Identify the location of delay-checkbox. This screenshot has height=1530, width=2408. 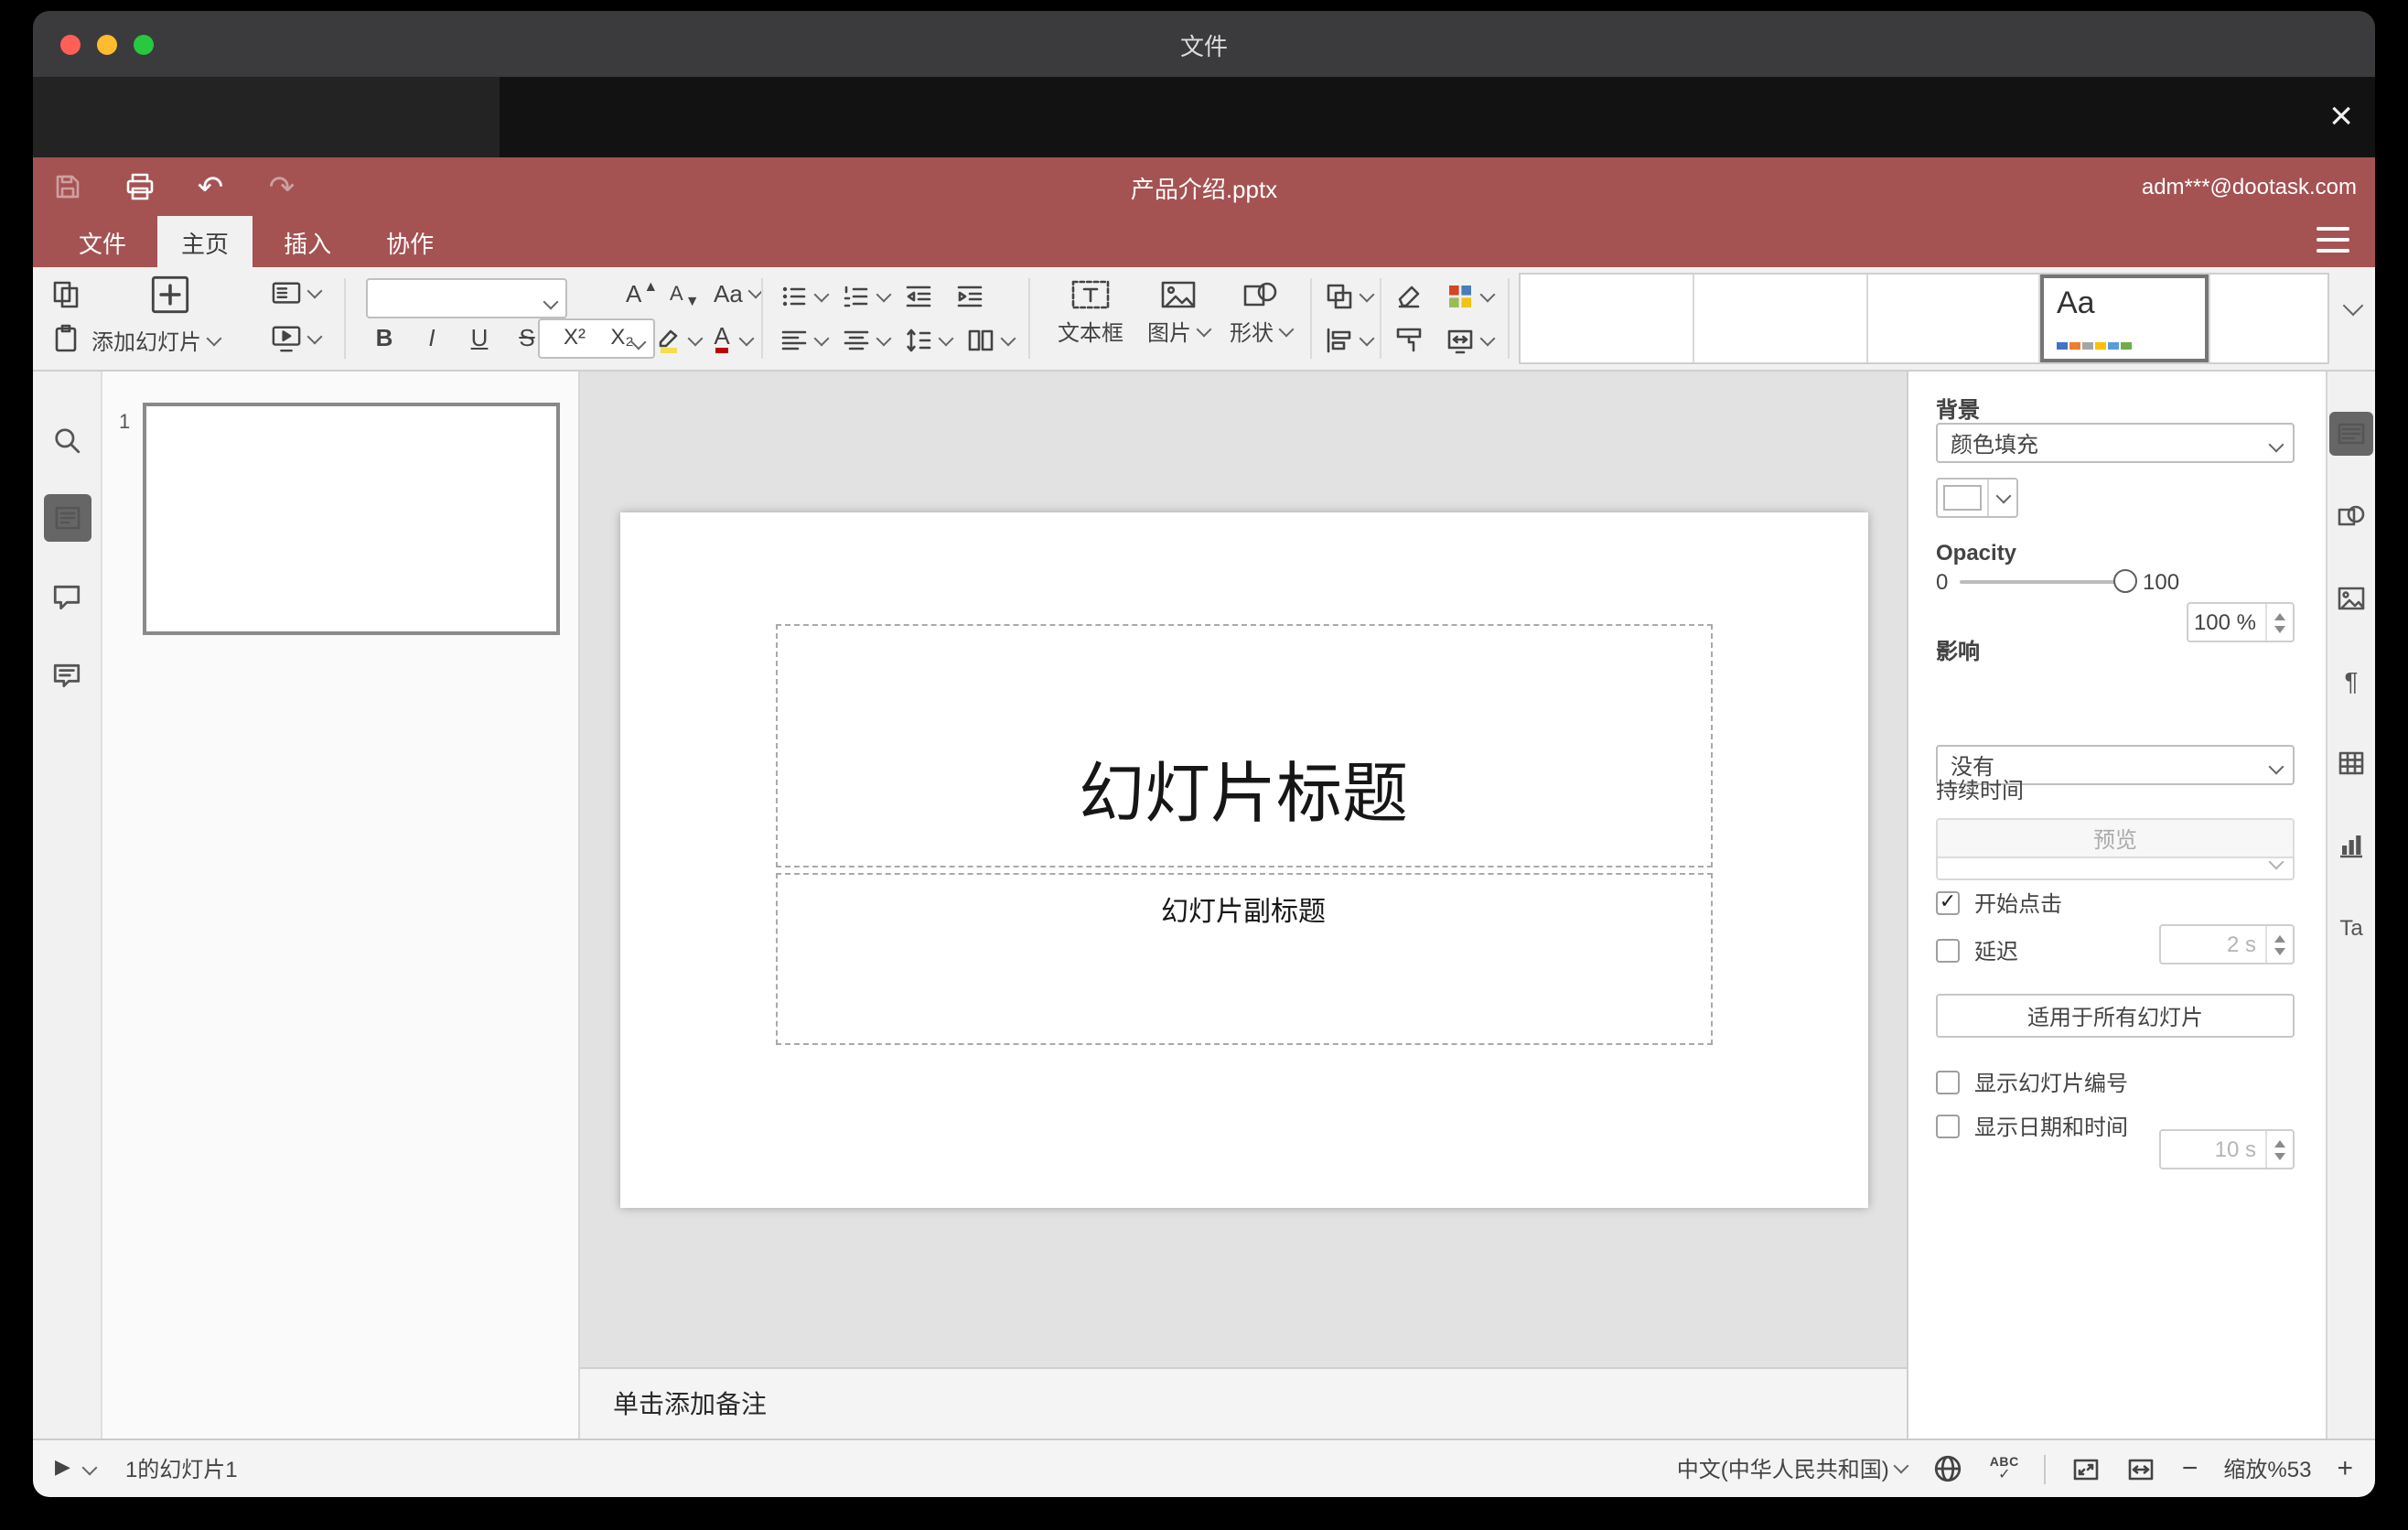
(1948, 951).